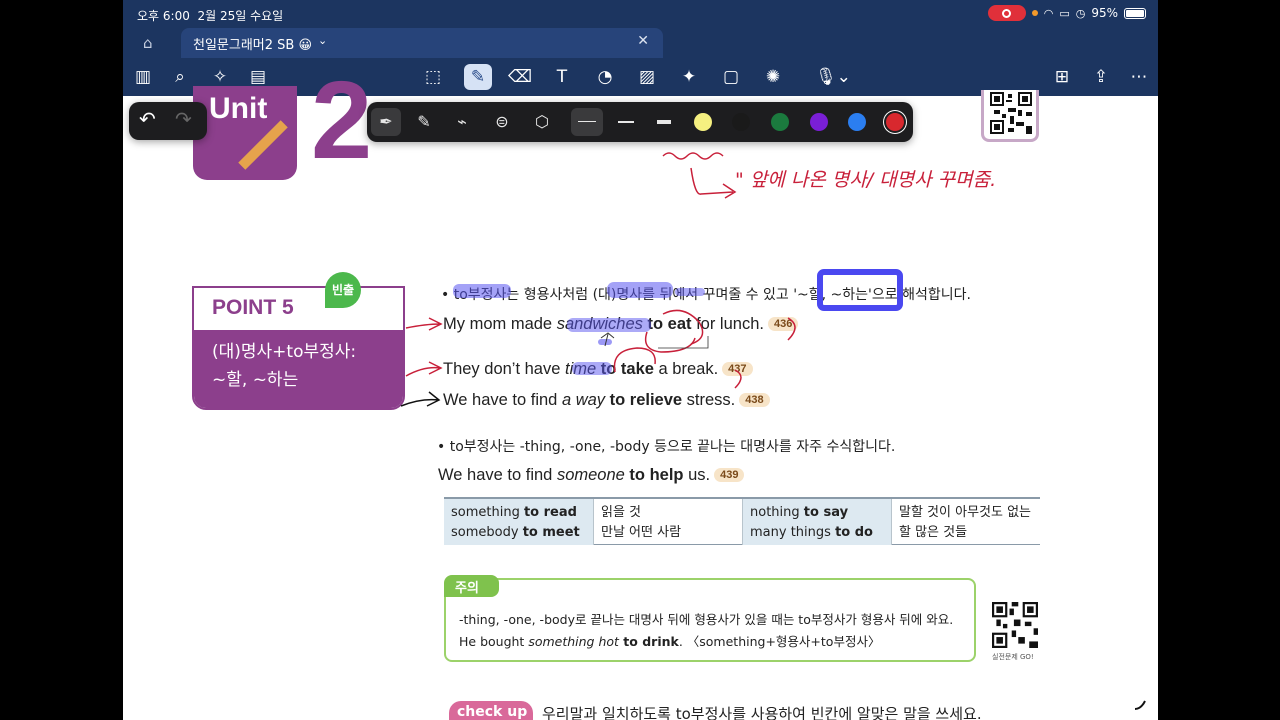  I want to click on stroke-thin-option, so click(587, 122).